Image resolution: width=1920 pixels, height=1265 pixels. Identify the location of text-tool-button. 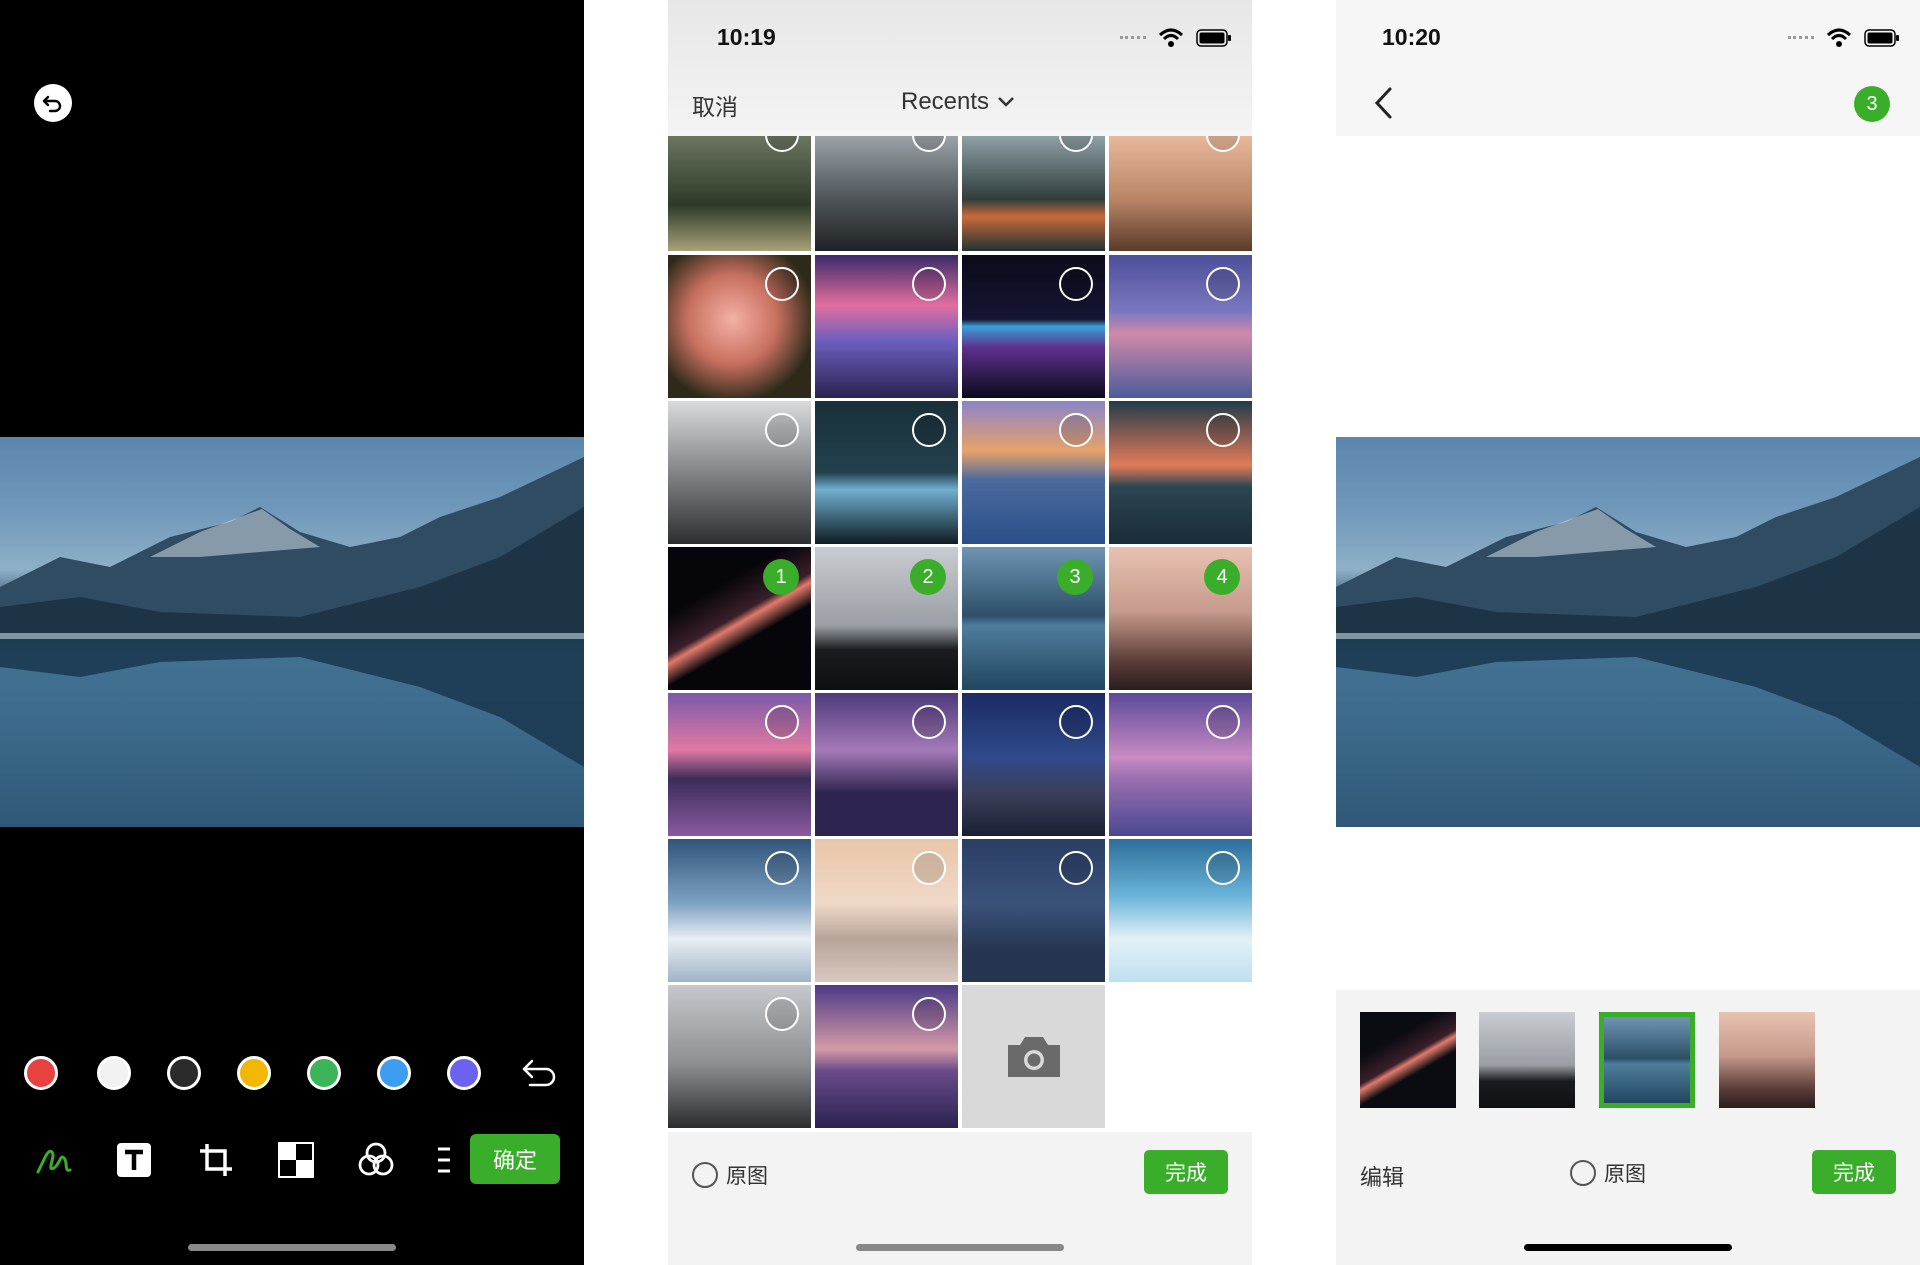
(134, 1160).